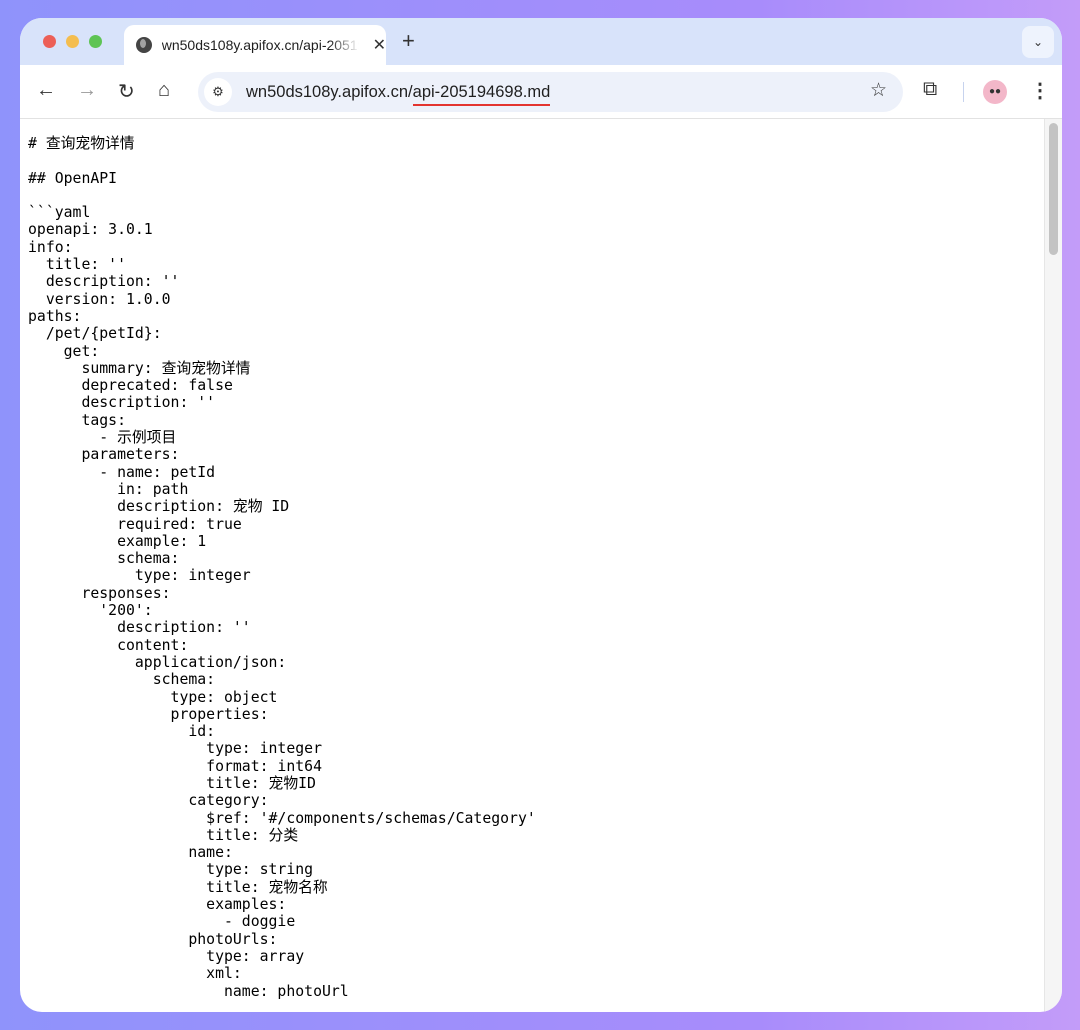  I want to click on text-line: example: 1, so click(117, 541).